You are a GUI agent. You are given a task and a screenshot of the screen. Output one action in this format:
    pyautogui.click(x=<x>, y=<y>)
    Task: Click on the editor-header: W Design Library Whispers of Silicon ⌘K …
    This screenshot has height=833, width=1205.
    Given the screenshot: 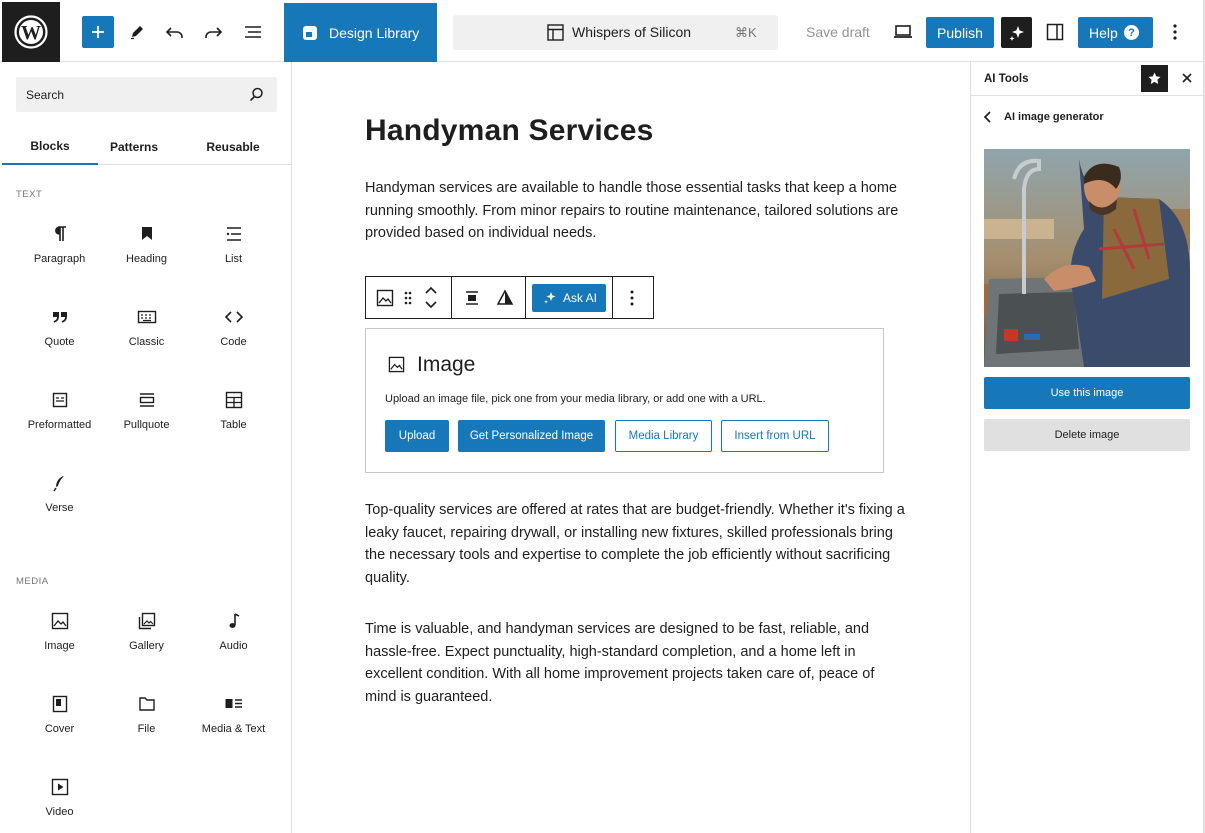 What is the action you would take?
    pyautogui.click(x=602, y=31)
    